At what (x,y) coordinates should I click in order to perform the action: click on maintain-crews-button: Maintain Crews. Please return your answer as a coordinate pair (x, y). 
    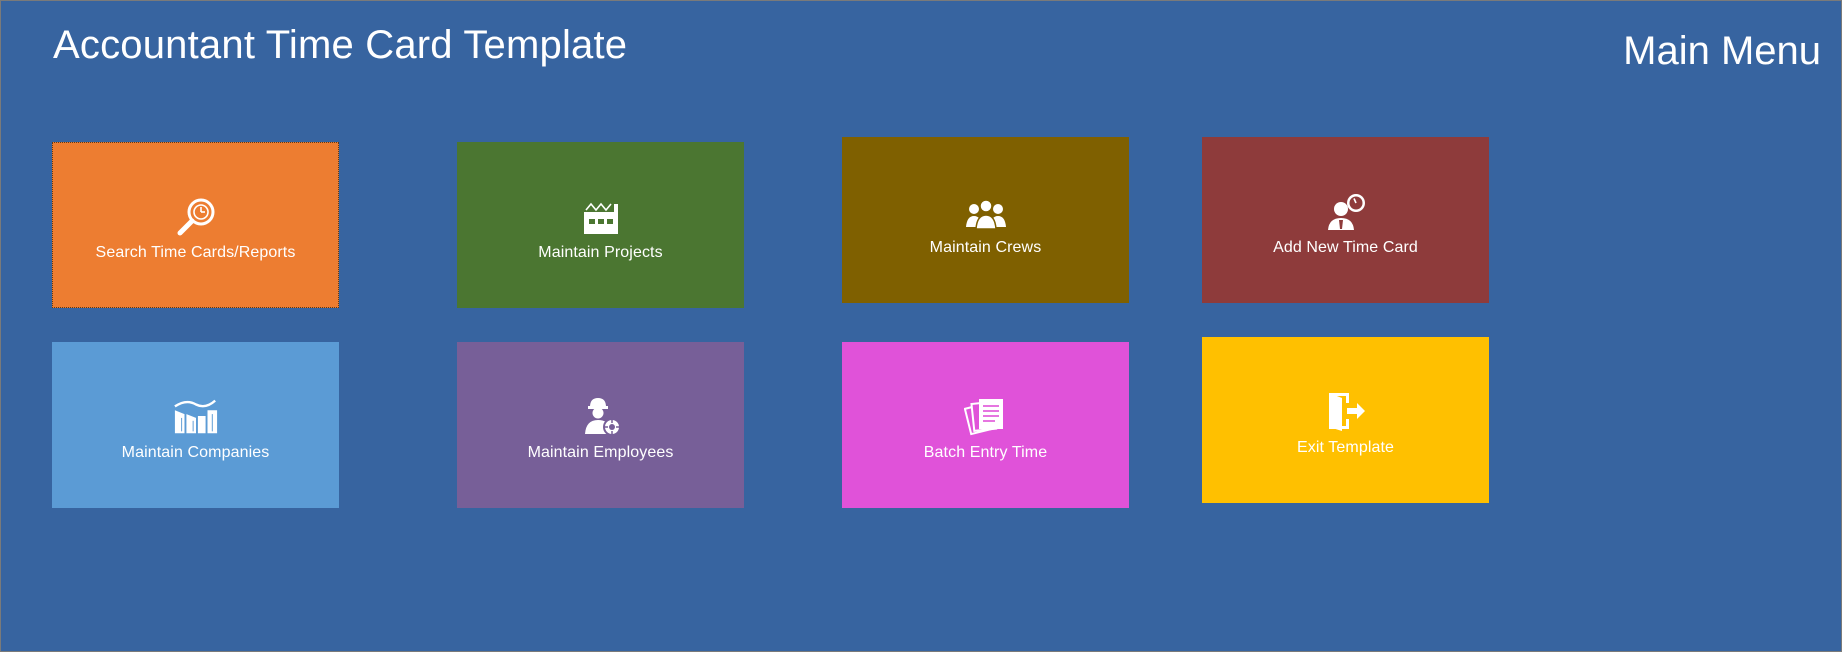
    Looking at the image, I should click on (985, 220).